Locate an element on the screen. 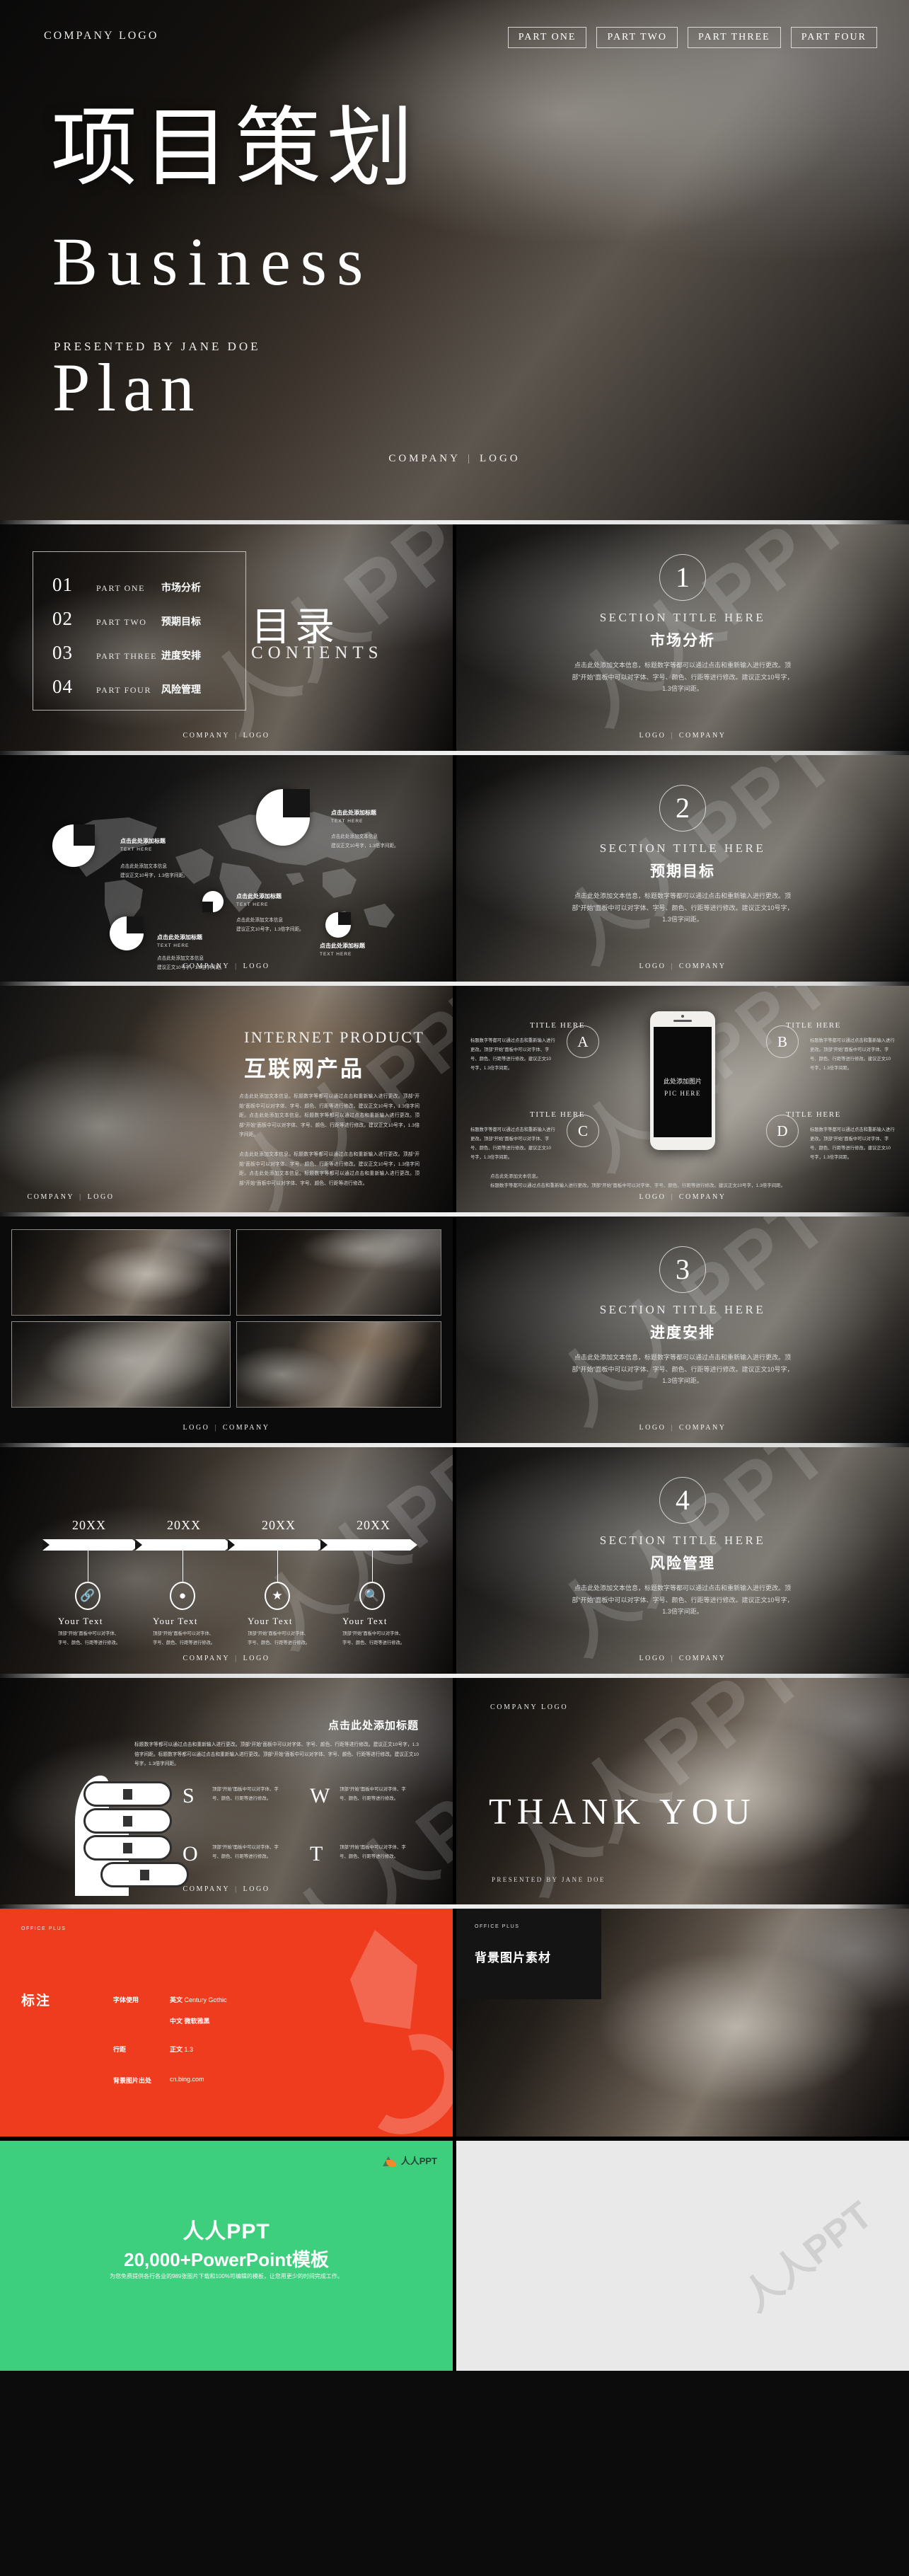 The image size is (909, 2576). phone-mockup: 此处添加图片 PIC HERE is located at coordinates (683, 1081).